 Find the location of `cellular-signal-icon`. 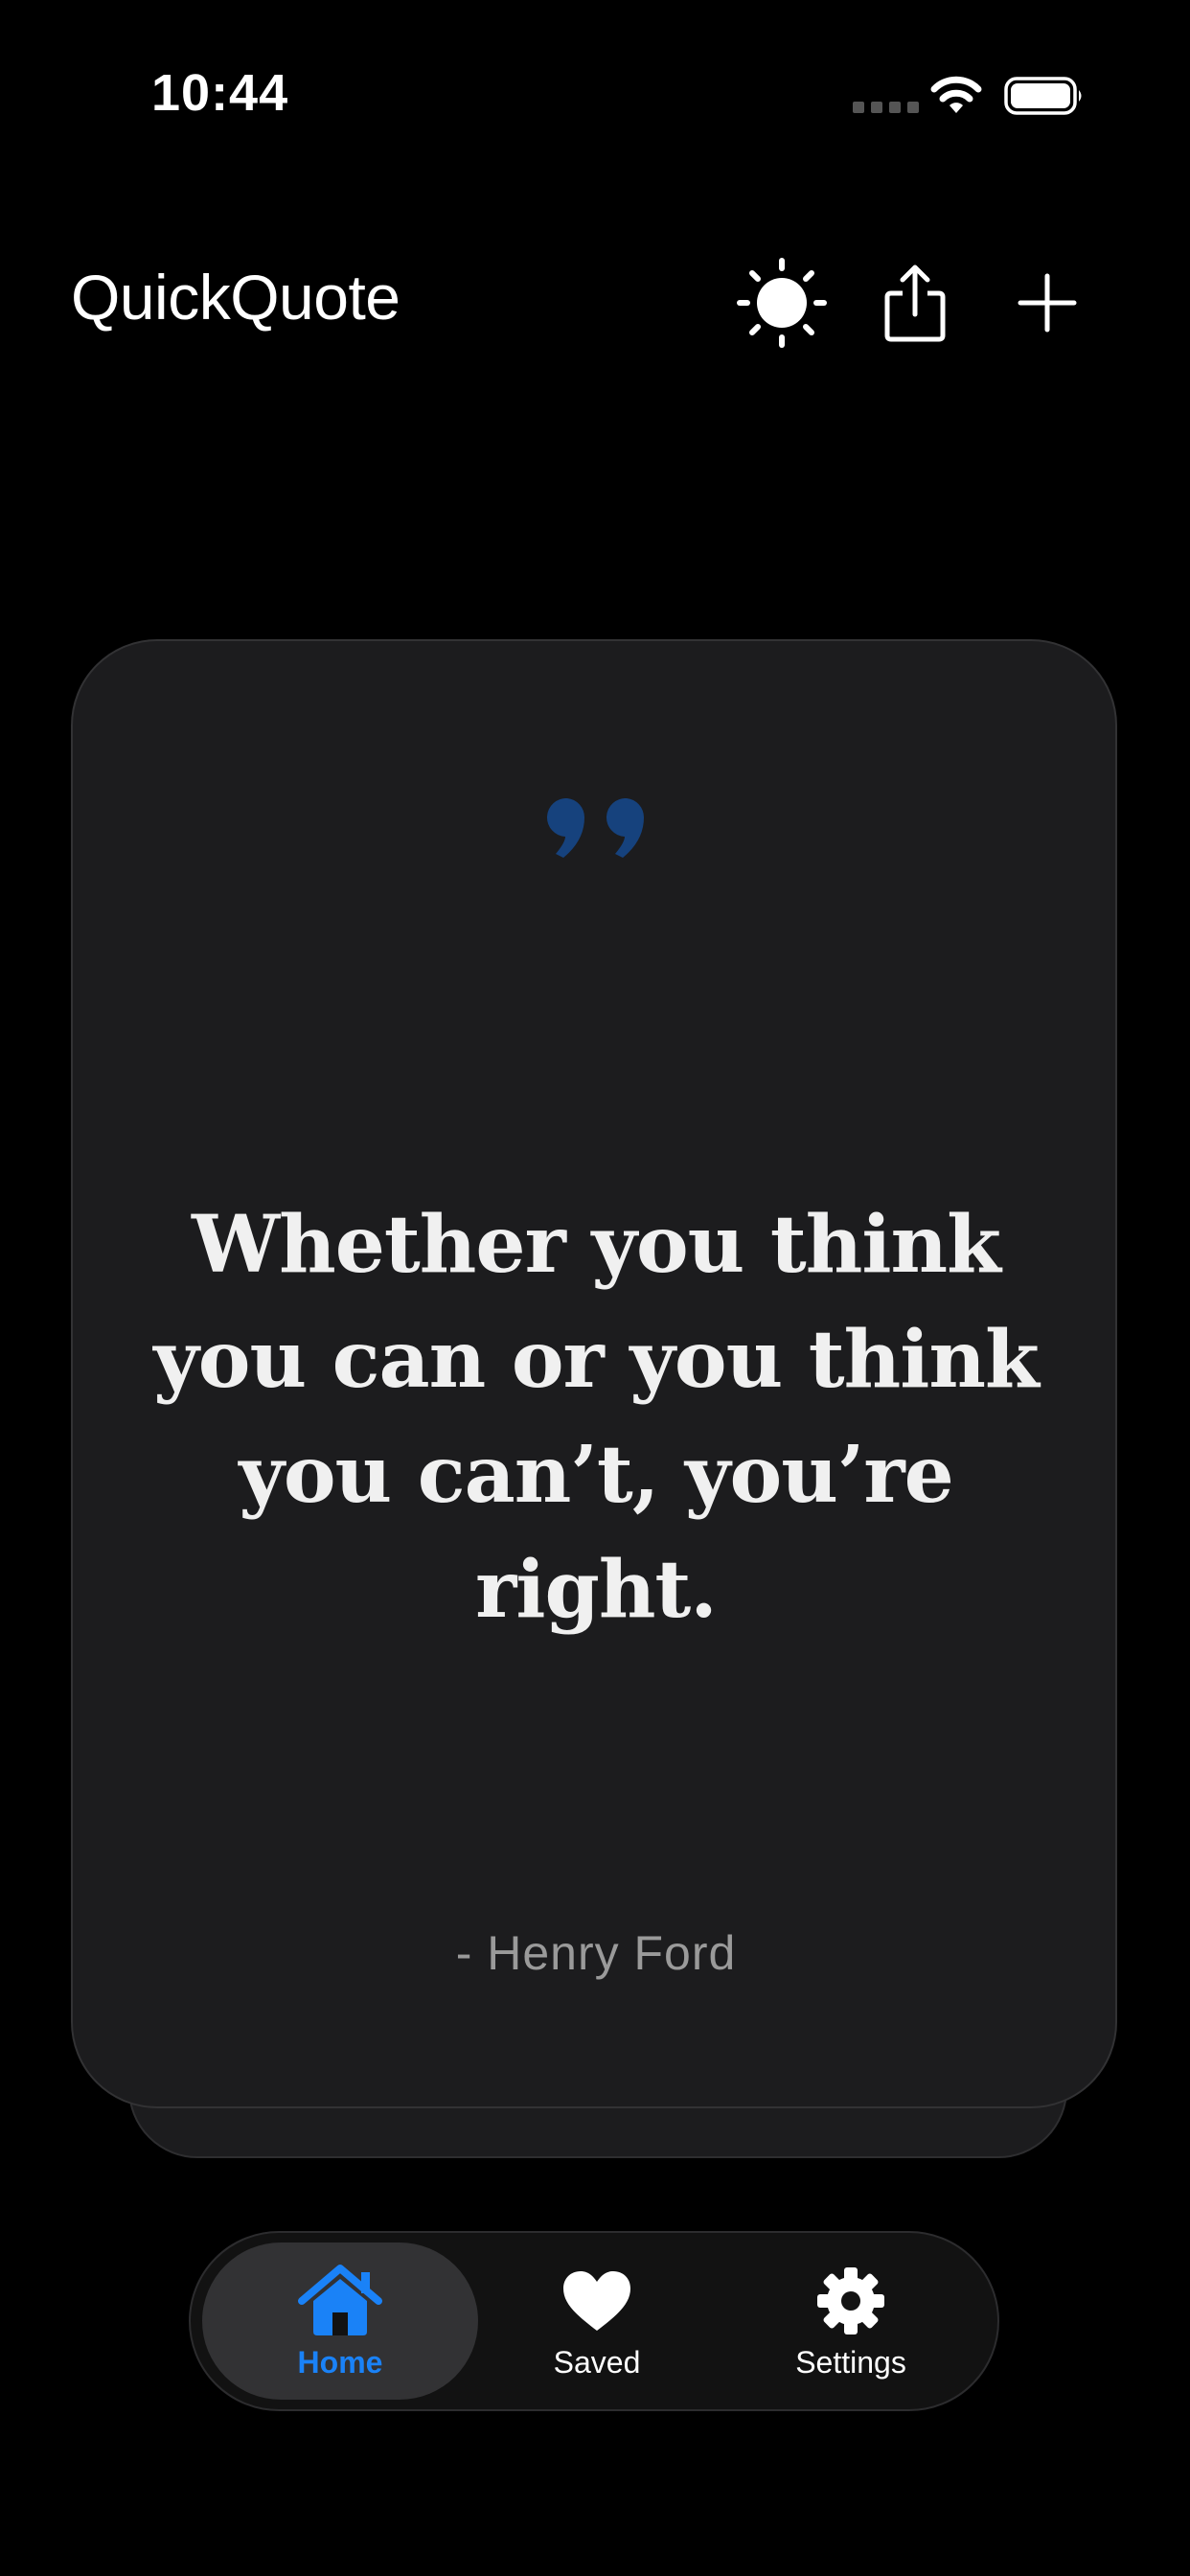

cellular-signal-icon is located at coordinates (886, 107).